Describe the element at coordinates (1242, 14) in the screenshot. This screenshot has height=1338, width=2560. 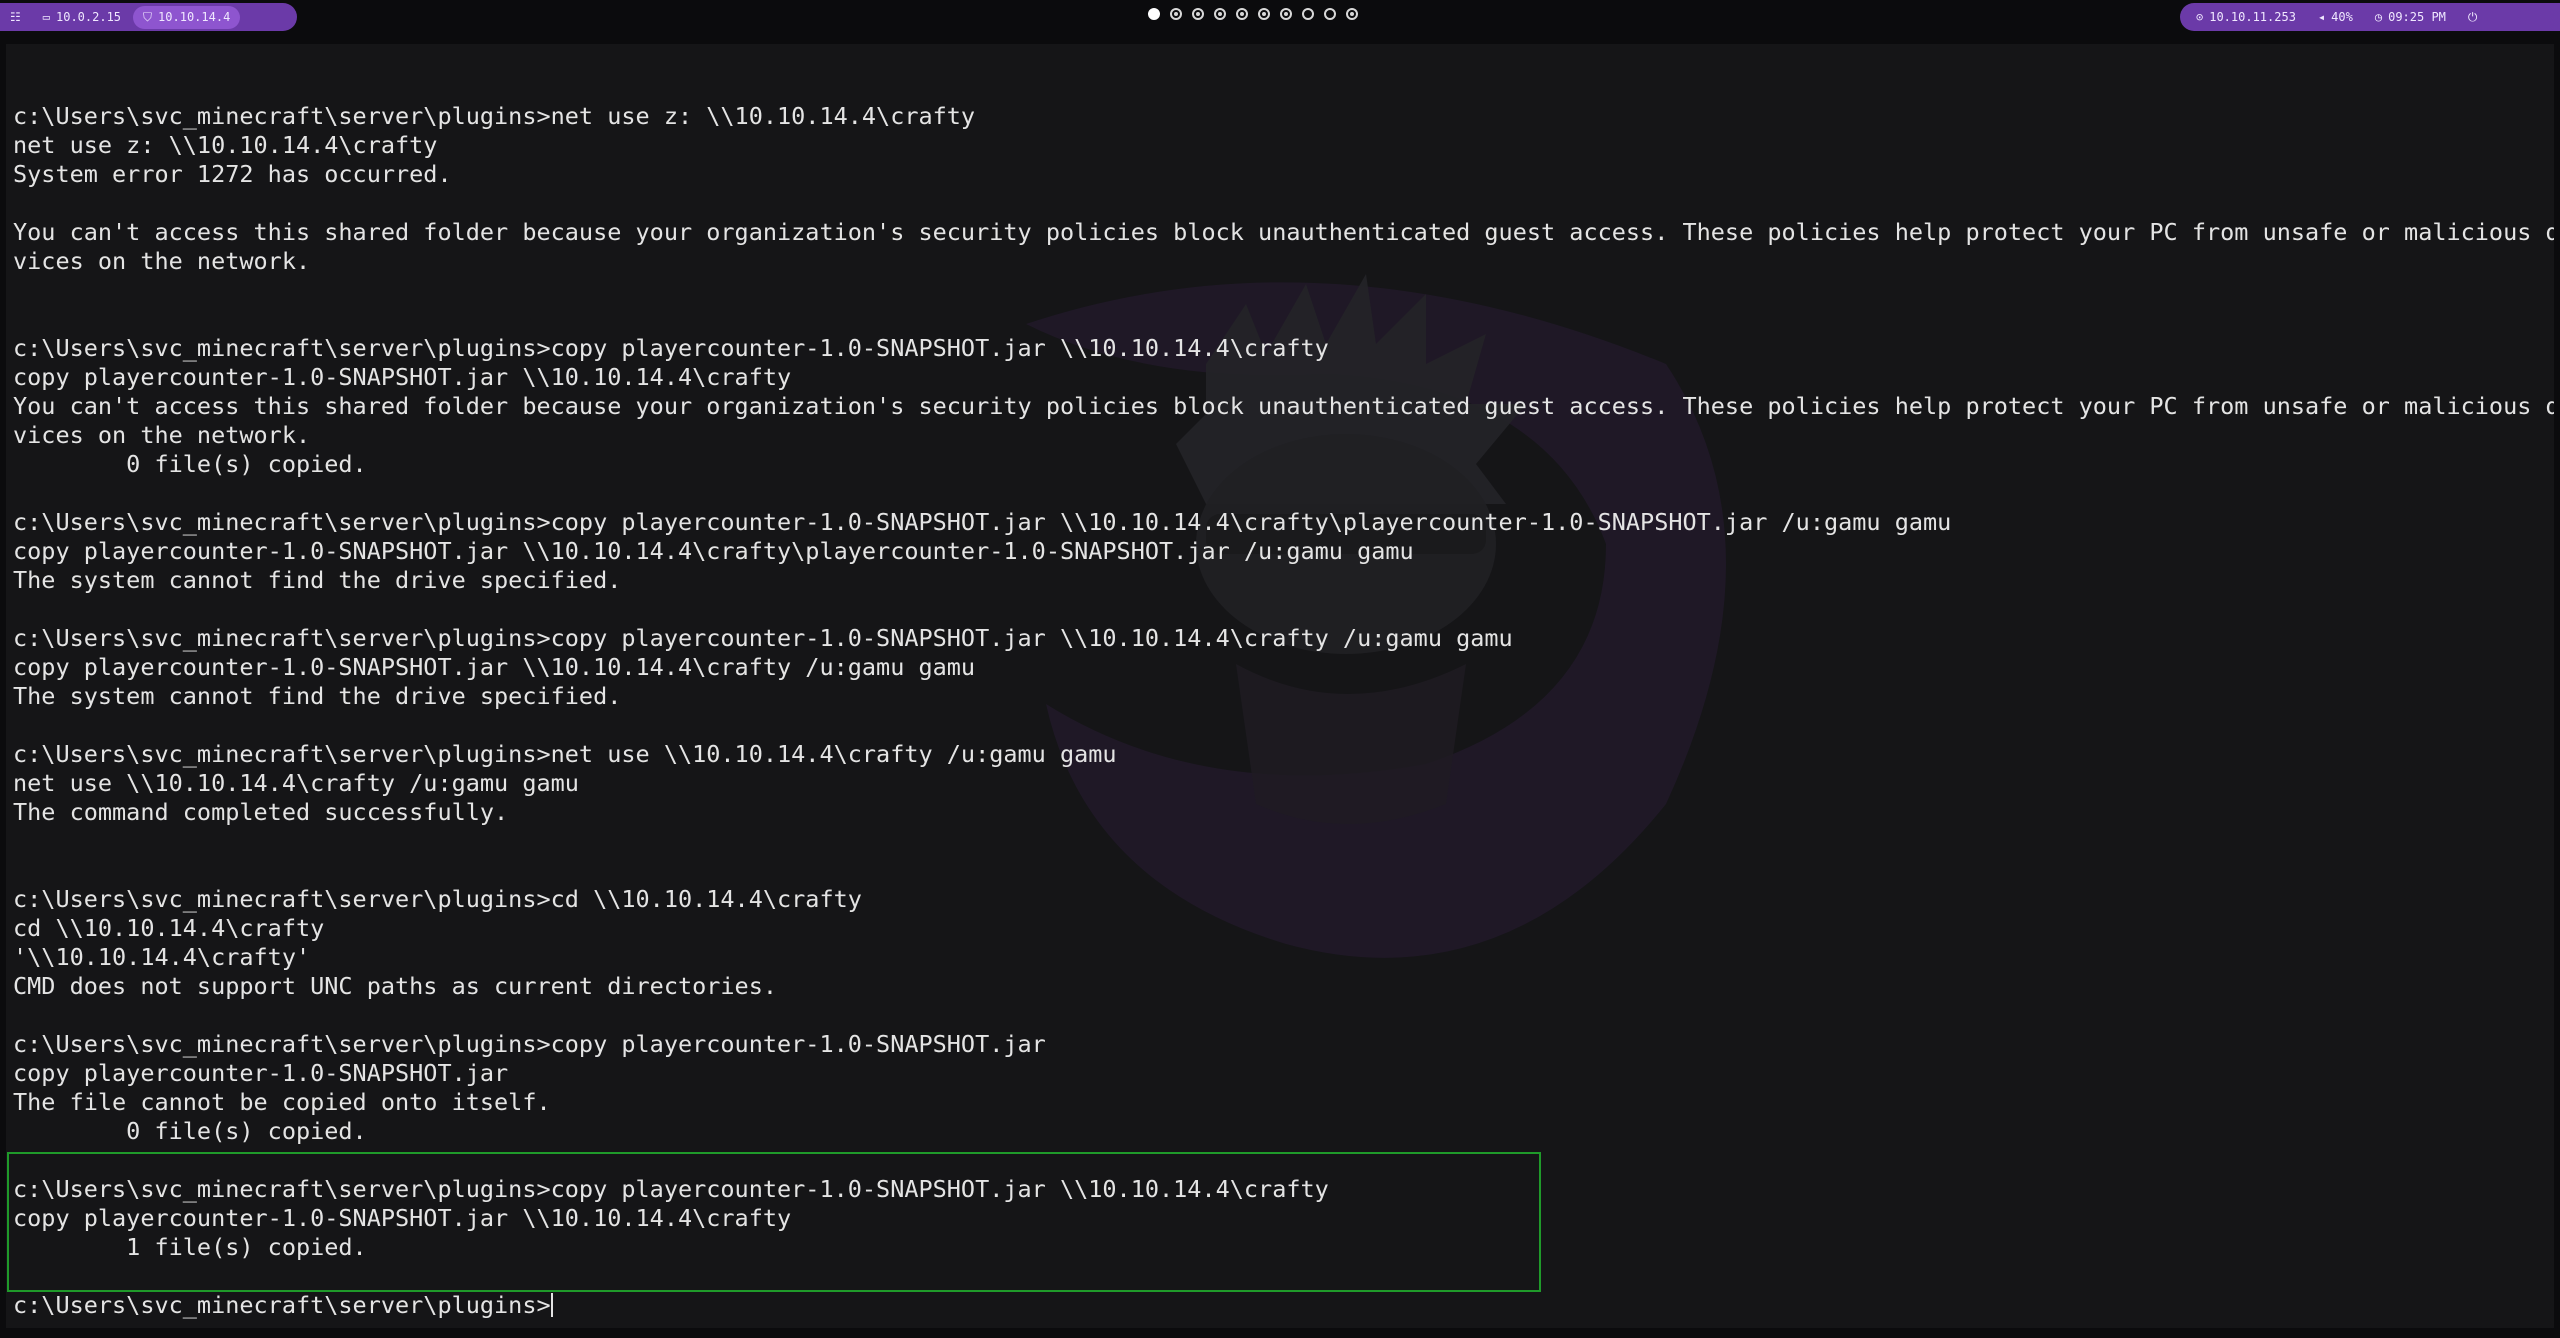
I see `workspace-5-indicator` at that location.